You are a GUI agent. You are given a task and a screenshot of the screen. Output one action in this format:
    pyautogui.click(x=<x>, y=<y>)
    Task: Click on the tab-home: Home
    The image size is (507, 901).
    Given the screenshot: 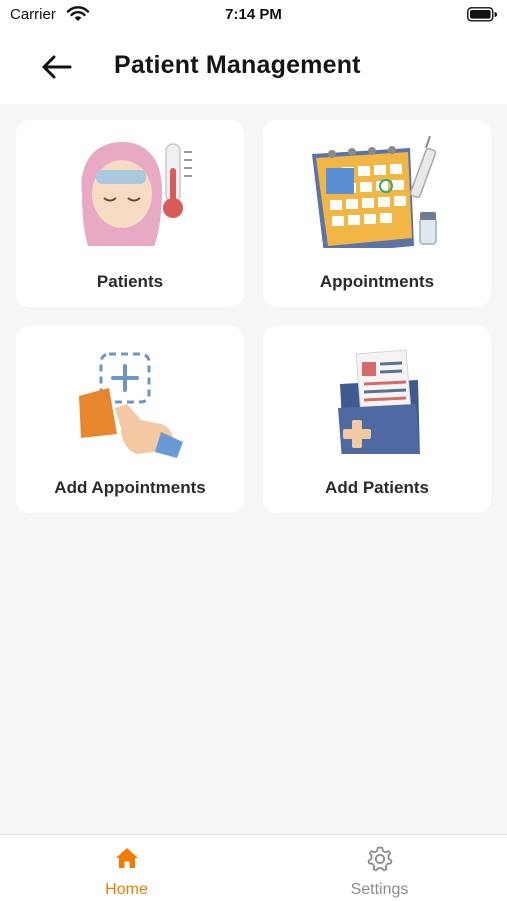 What is the action you would take?
    pyautogui.click(x=126, y=868)
    